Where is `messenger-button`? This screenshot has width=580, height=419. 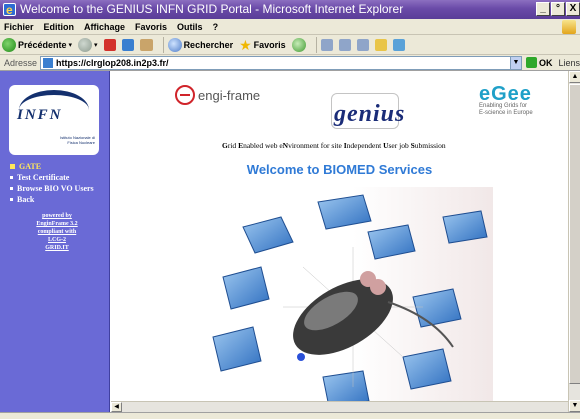
messenger-button is located at coordinates (398, 44).